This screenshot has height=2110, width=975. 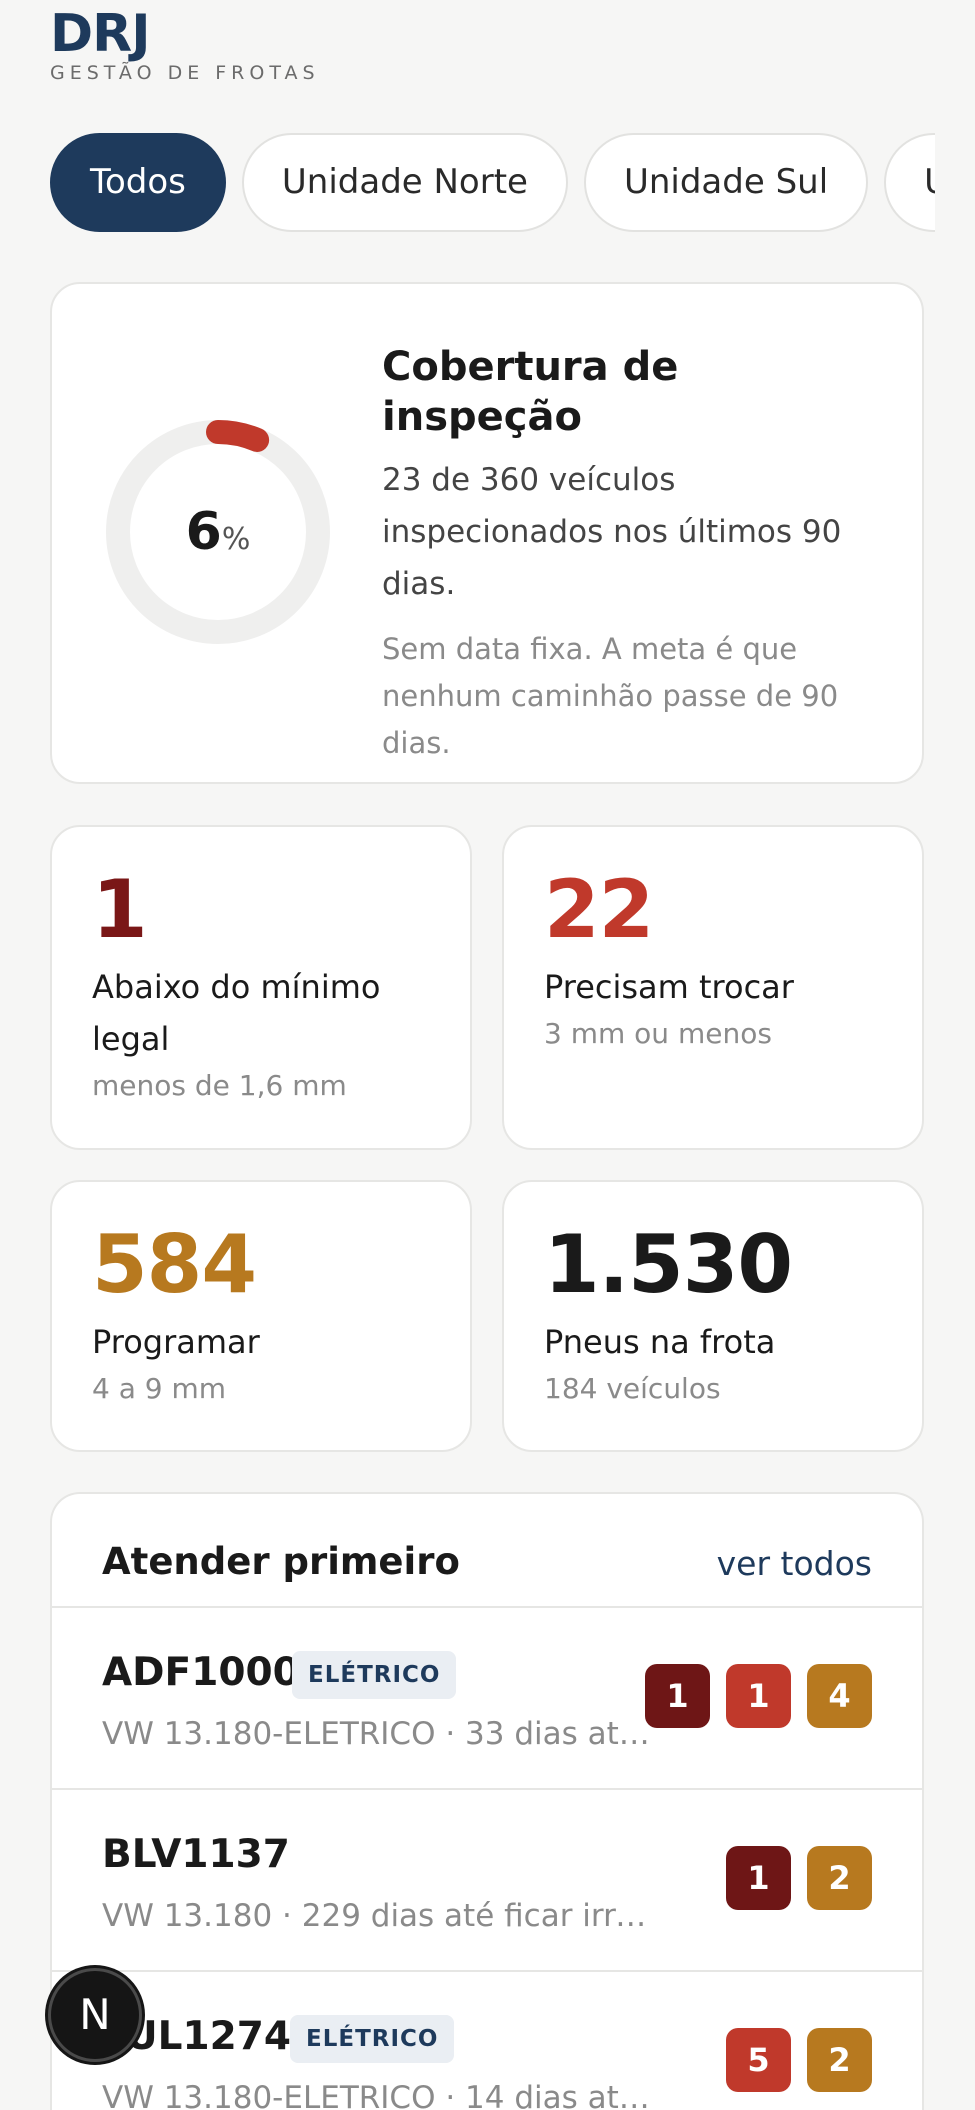 I want to click on priority-header: Atender primeiro ver todos, so click(x=487, y=1551).